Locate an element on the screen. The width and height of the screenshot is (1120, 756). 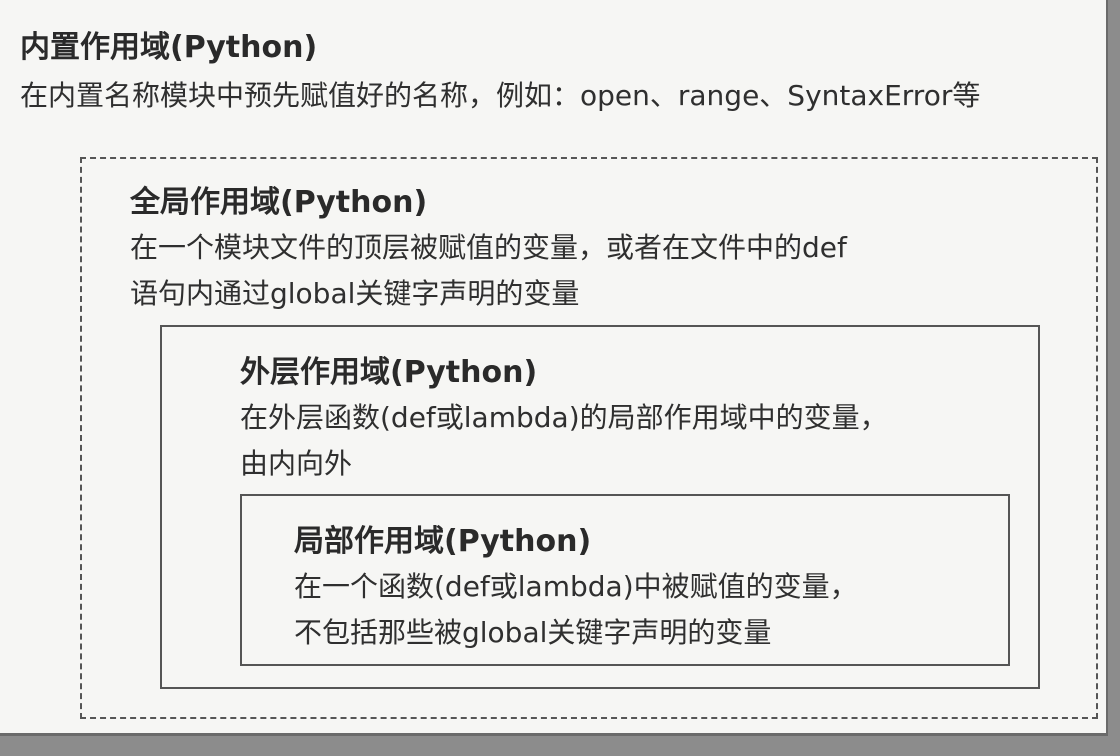
enclosing-scope-description: 在外层函数(def或lambda)的局部作用域中的变量， 由内向外 is located at coordinates (564, 441).